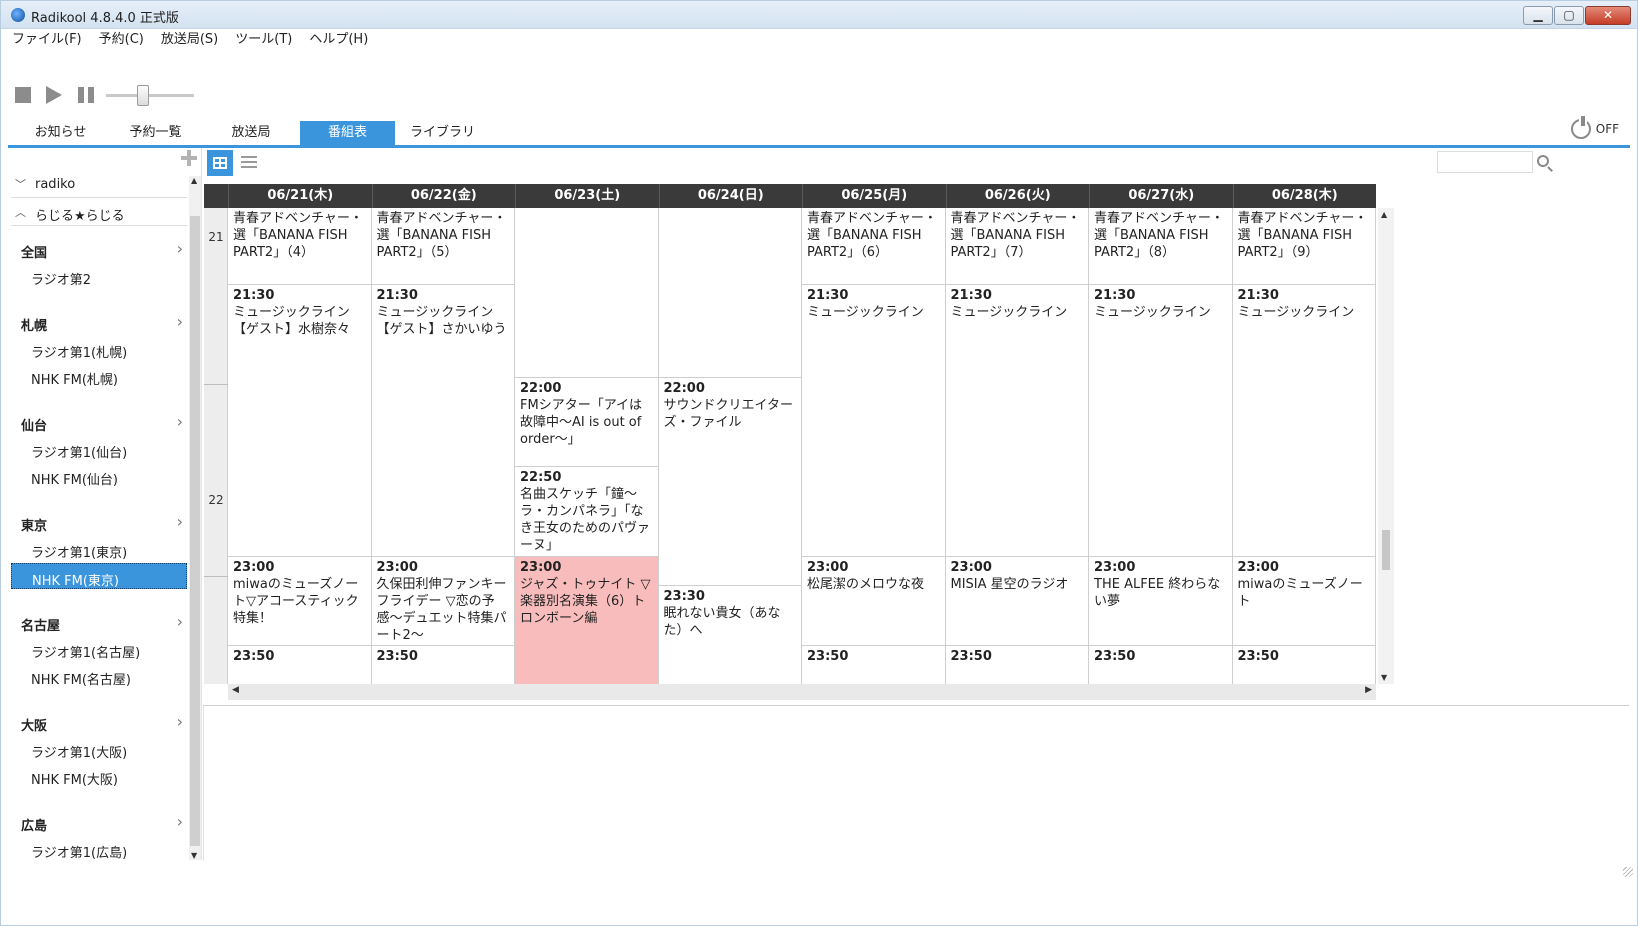 The image size is (1638, 926). Describe the element at coordinates (99, 822) in the screenshot. I see `region-header: 広島 ›` at that location.